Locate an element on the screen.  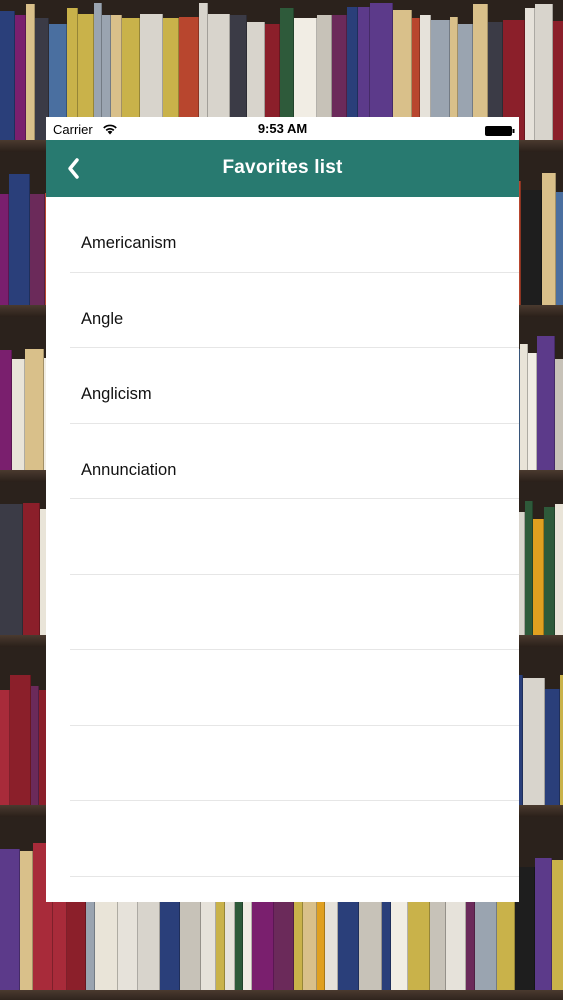
status-bar: Carrier 9:53 AM is located at coordinates (282, 128).